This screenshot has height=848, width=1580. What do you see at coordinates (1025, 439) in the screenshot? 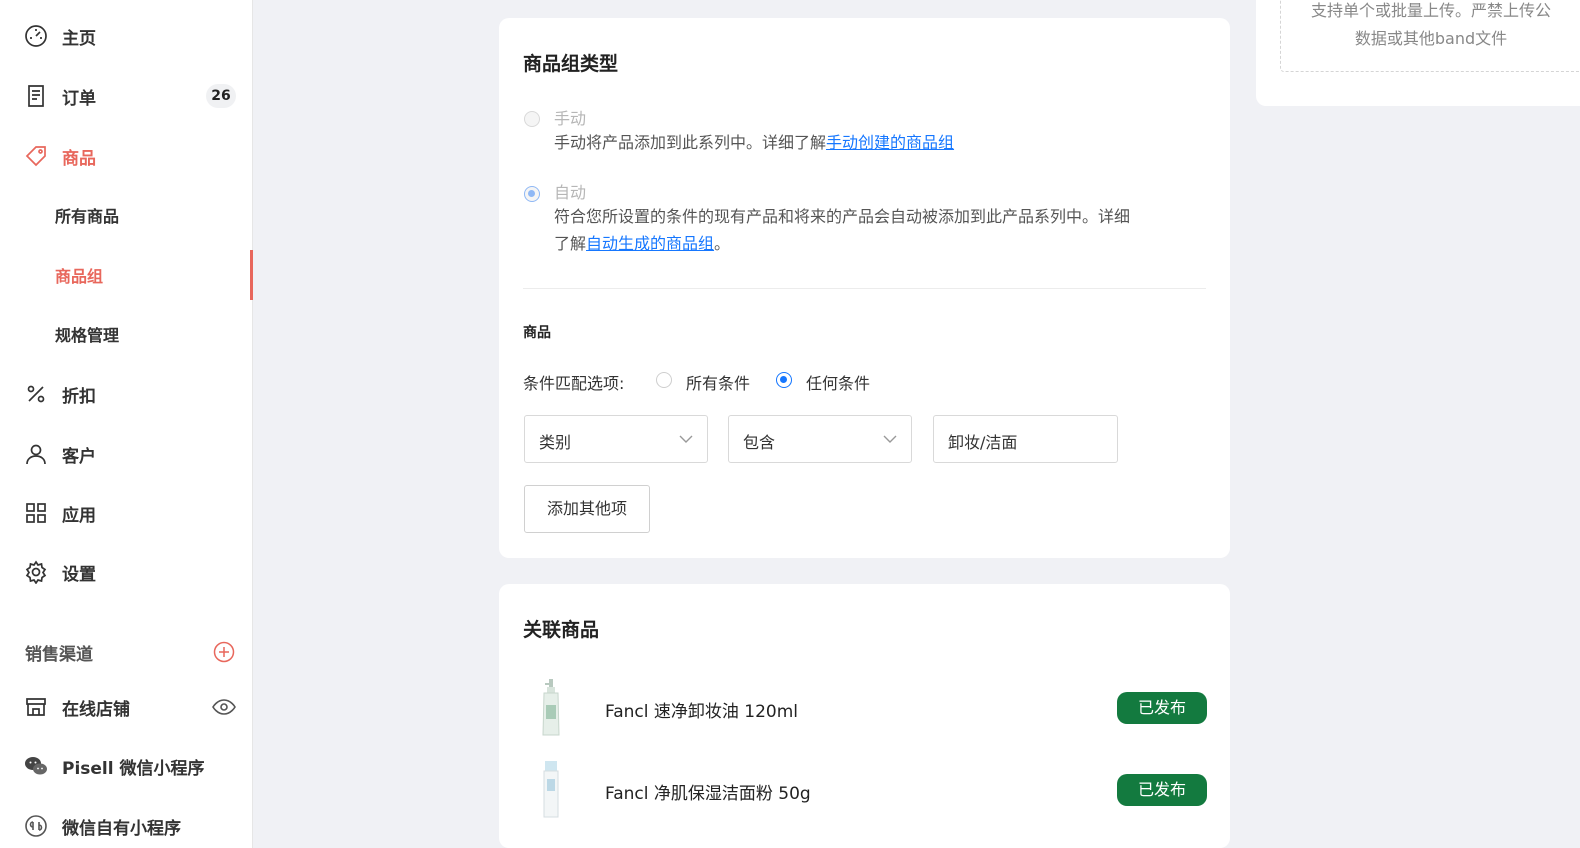
I see `condition-value-input: 卸妆/洁面` at bounding box center [1025, 439].